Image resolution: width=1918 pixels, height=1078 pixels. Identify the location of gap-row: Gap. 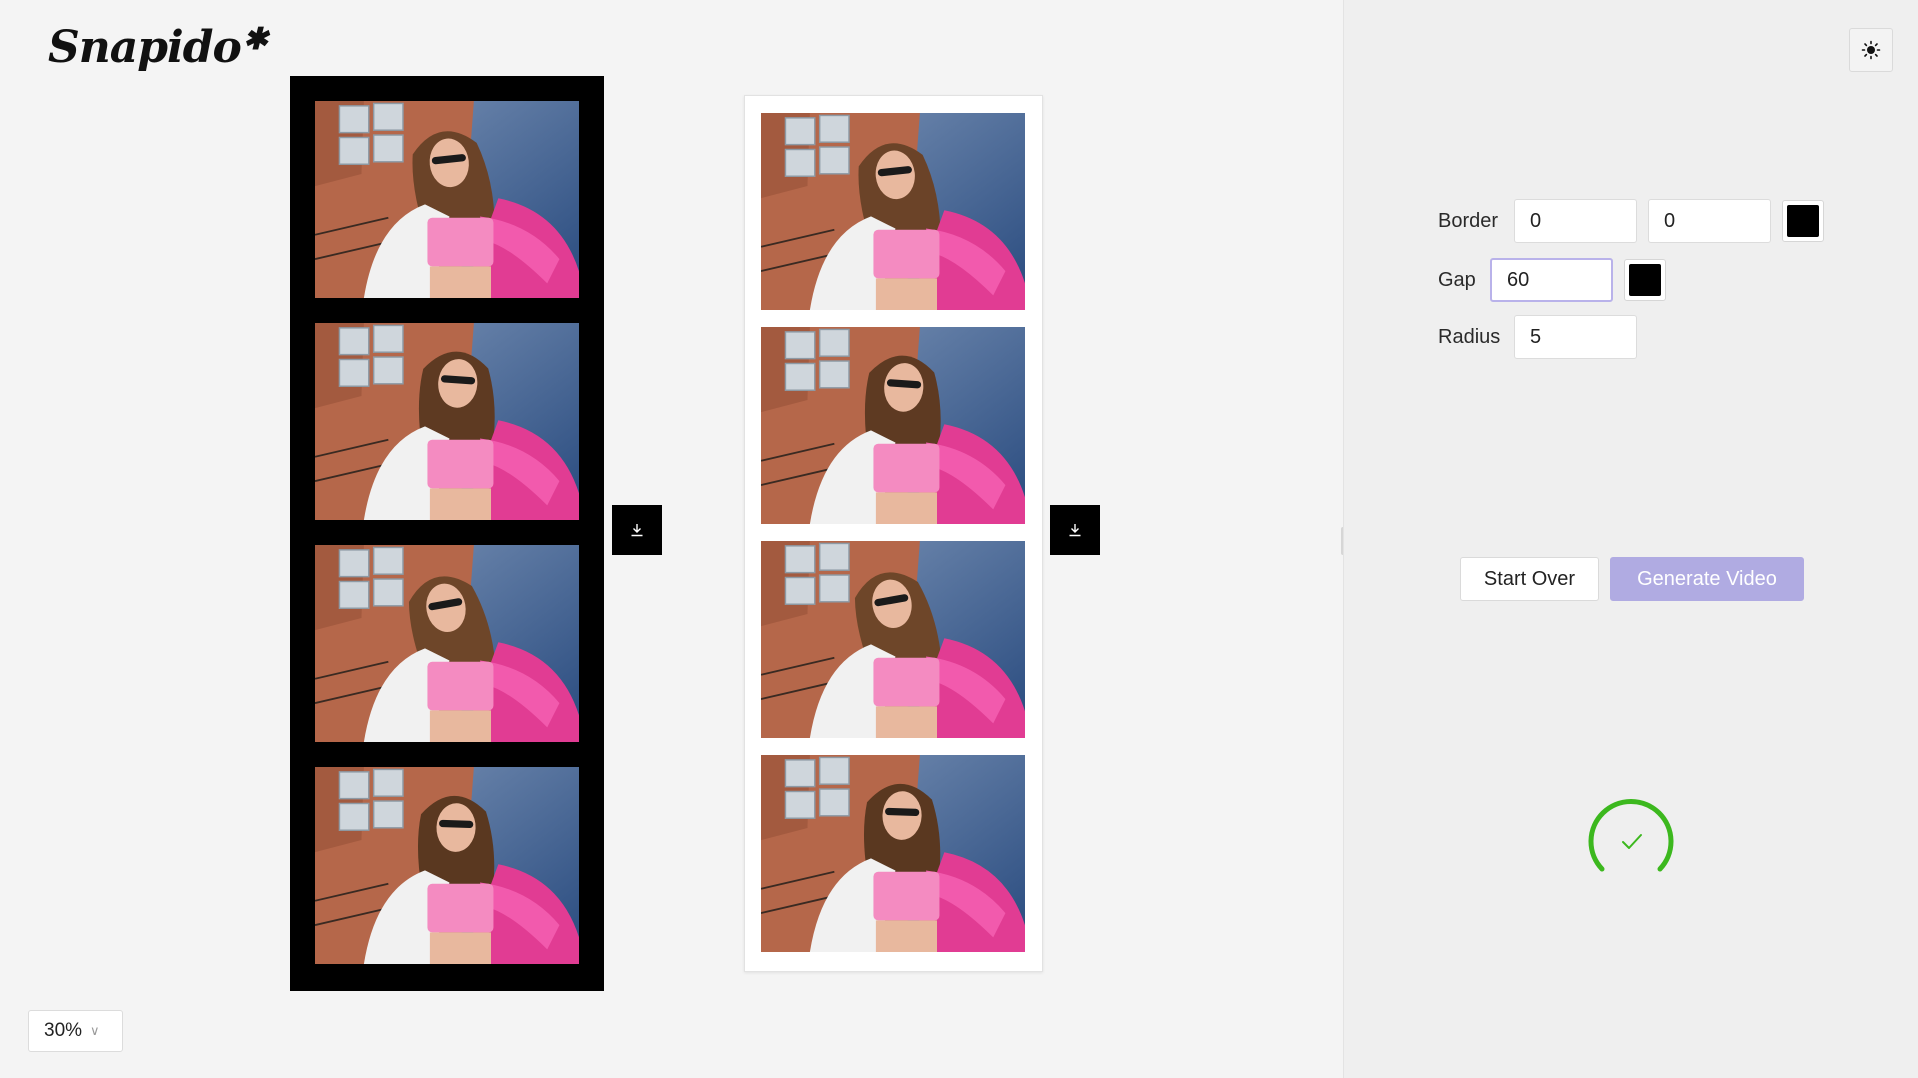
(1552, 280).